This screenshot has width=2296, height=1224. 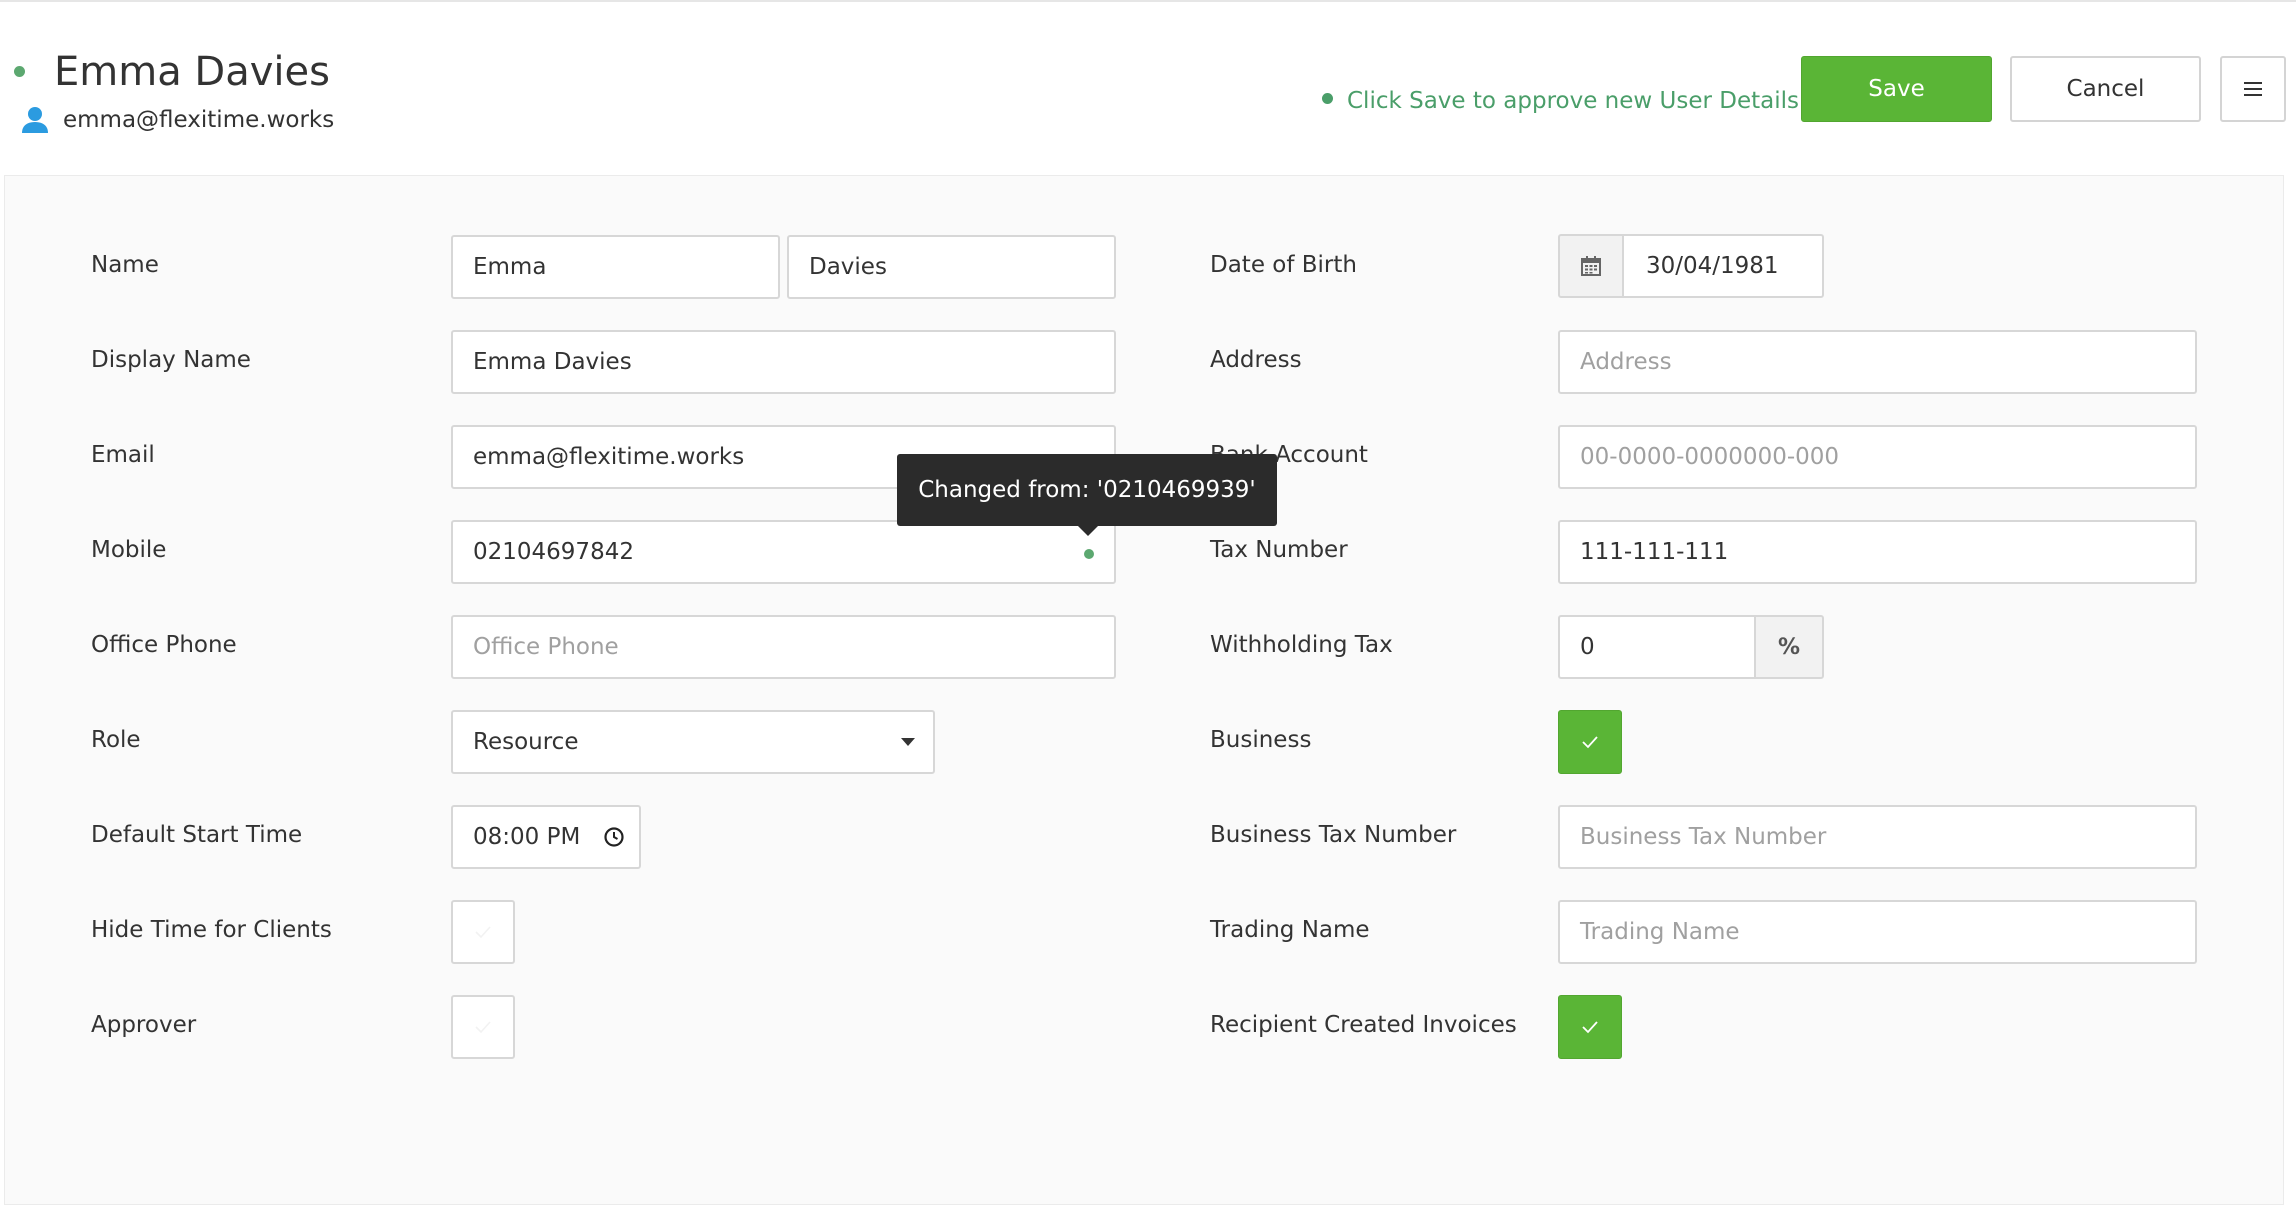 I want to click on start-time-label: Default Start Time, so click(x=197, y=835).